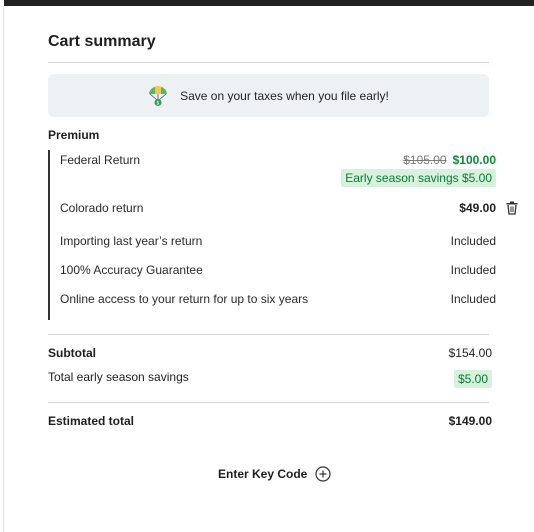 Image resolution: width=534 pixels, height=532 pixels. Describe the element at coordinates (158, 96) in the screenshot. I see `parachute-money-icon: $` at that location.